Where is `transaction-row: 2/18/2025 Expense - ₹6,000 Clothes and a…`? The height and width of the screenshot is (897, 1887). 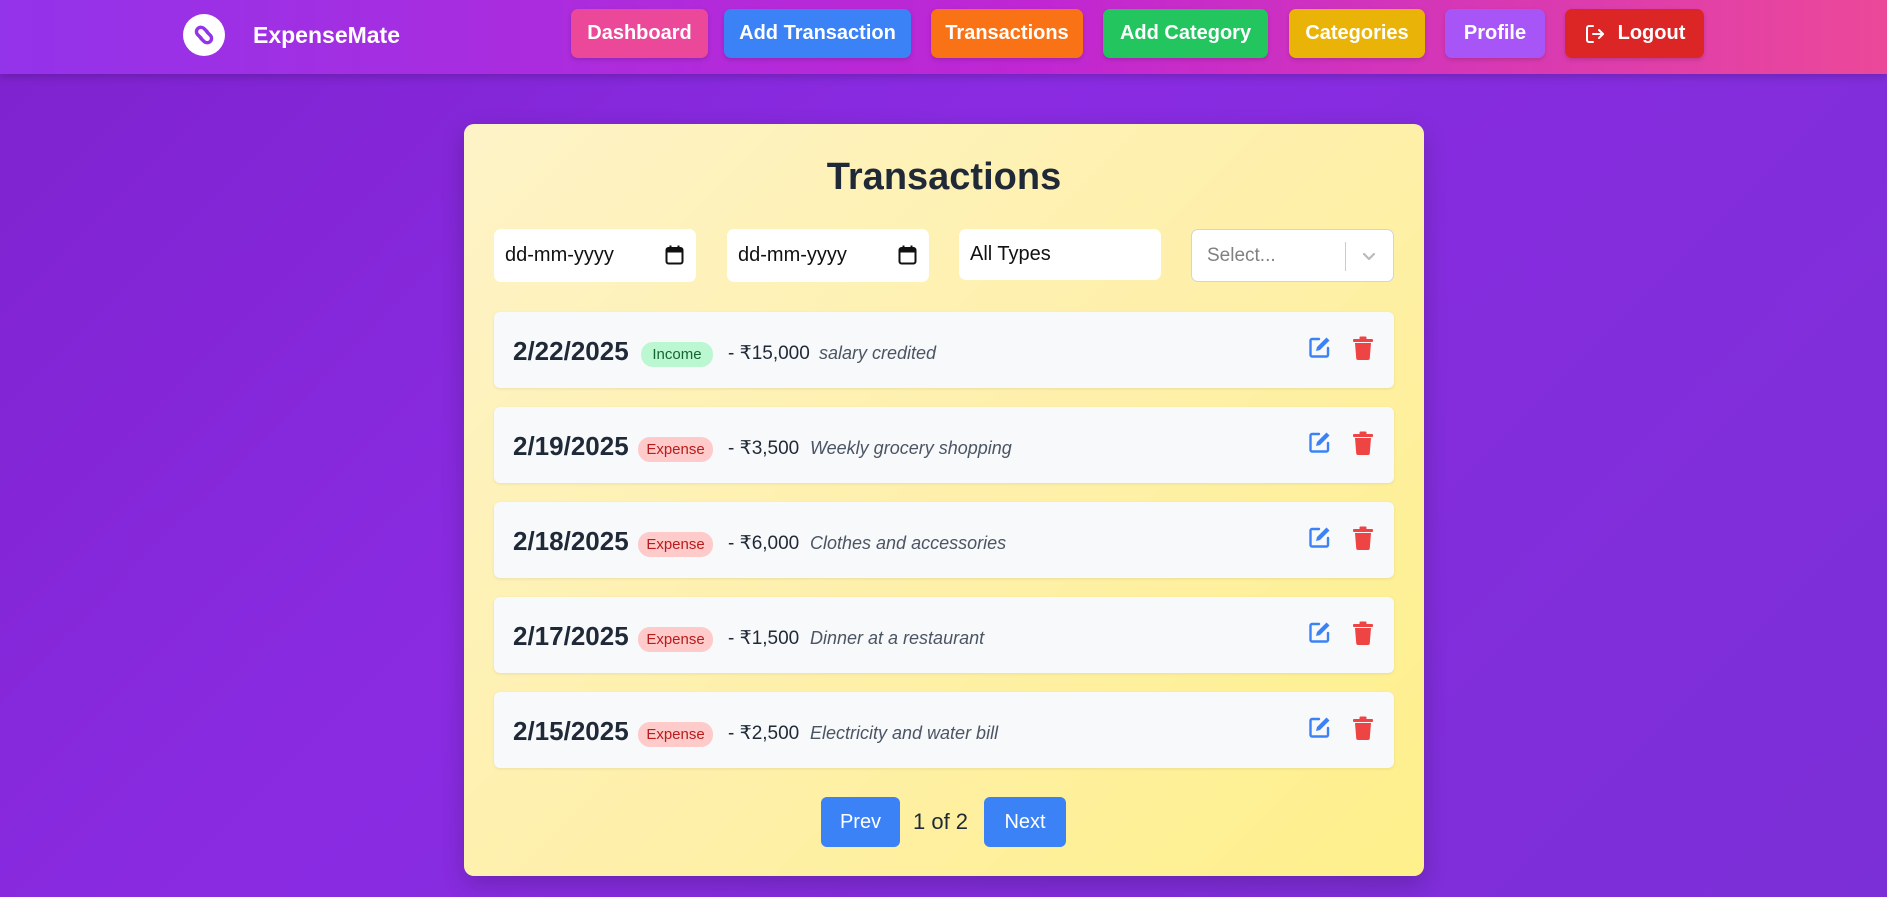
transaction-row: 2/18/2025 Expense - ₹6,000 Clothes and a… is located at coordinates (944, 540).